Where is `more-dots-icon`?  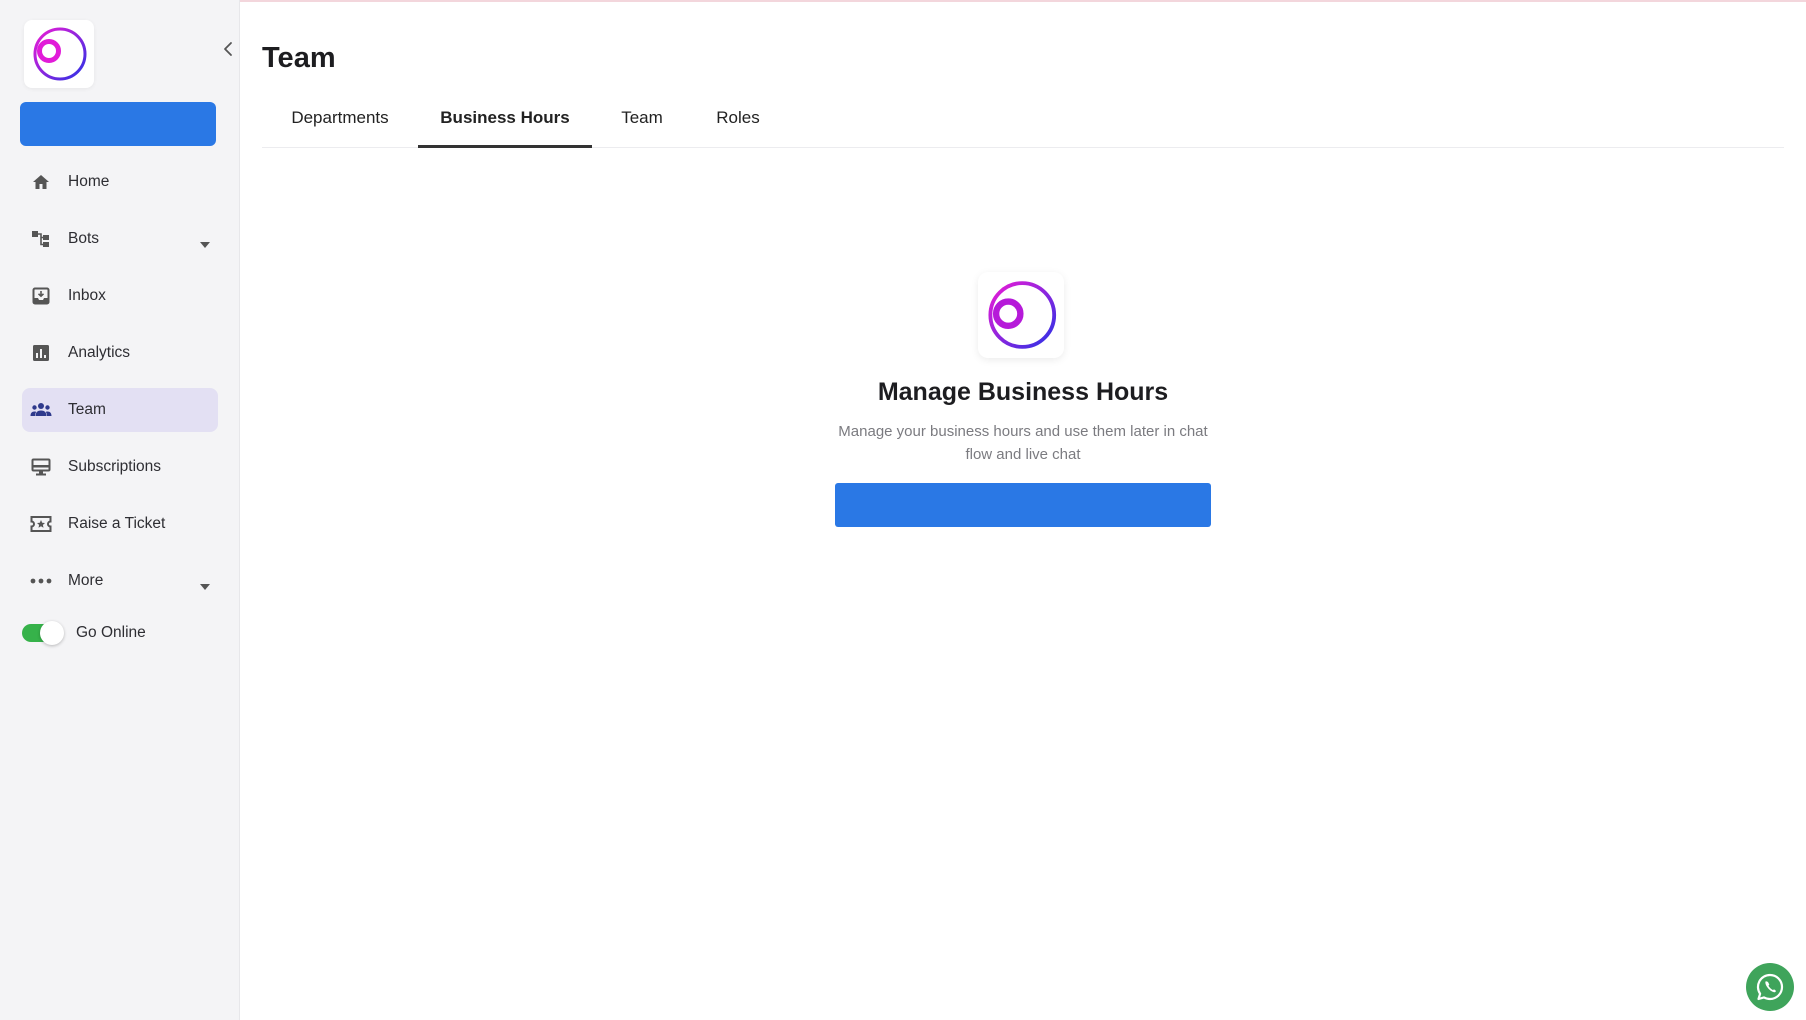
more-dots-icon is located at coordinates (41, 581).